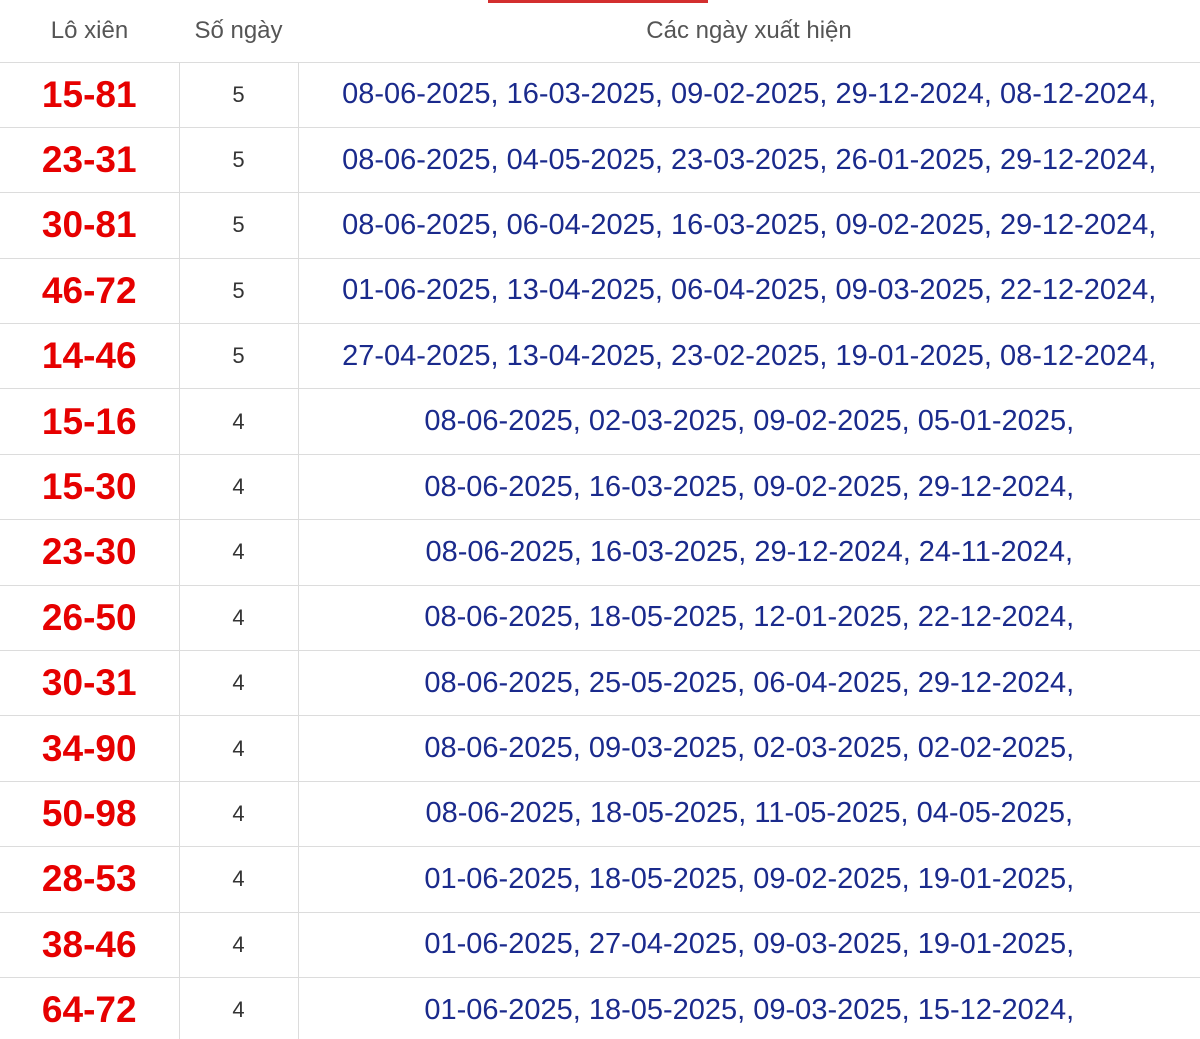 The width and height of the screenshot is (1200, 1039). What do you see at coordinates (89, 1008) in the screenshot?
I see `pair-cell: 64-72` at bounding box center [89, 1008].